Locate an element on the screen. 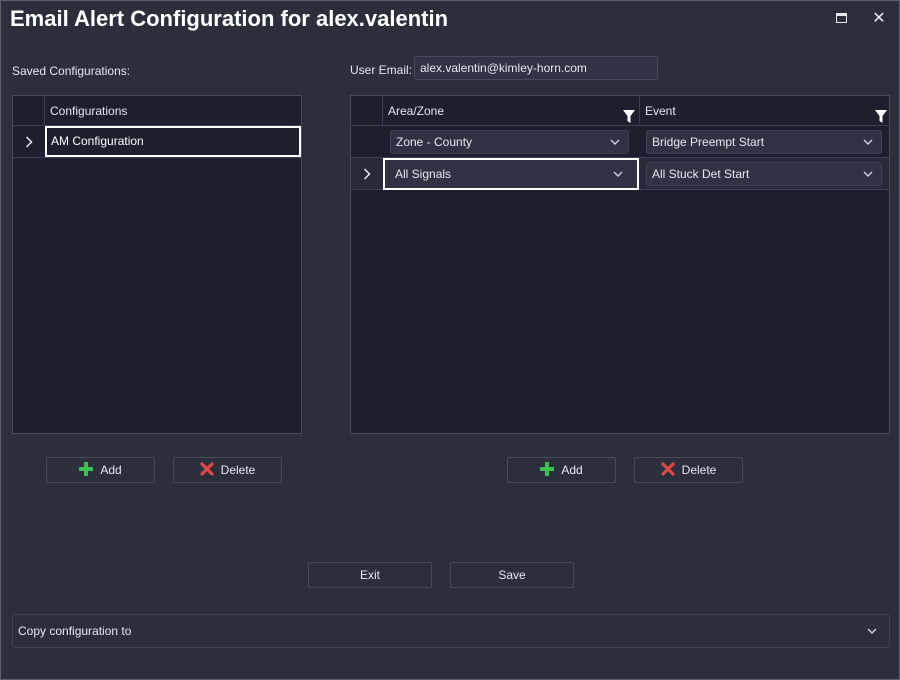 The image size is (900, 680). configurations-grid-header: Configurations is located at coordinates (157, 111).